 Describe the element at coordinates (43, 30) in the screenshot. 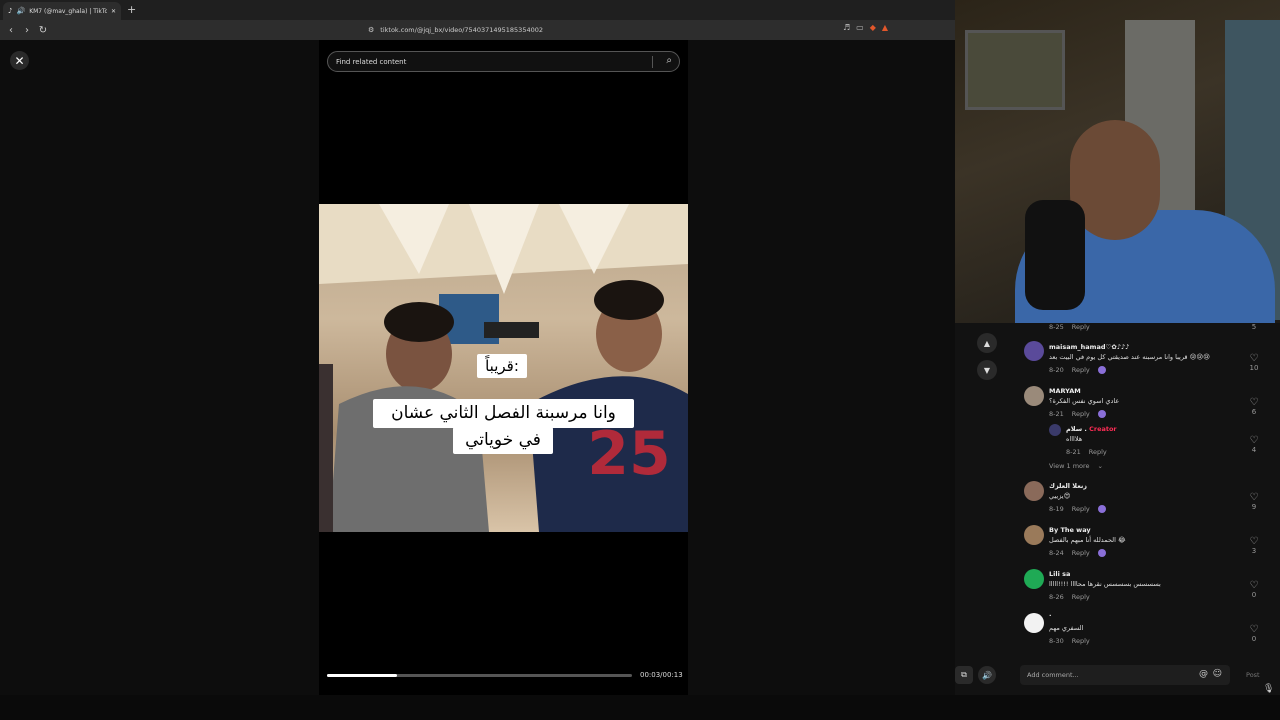

I see `reload-icon: ↻` at that location.